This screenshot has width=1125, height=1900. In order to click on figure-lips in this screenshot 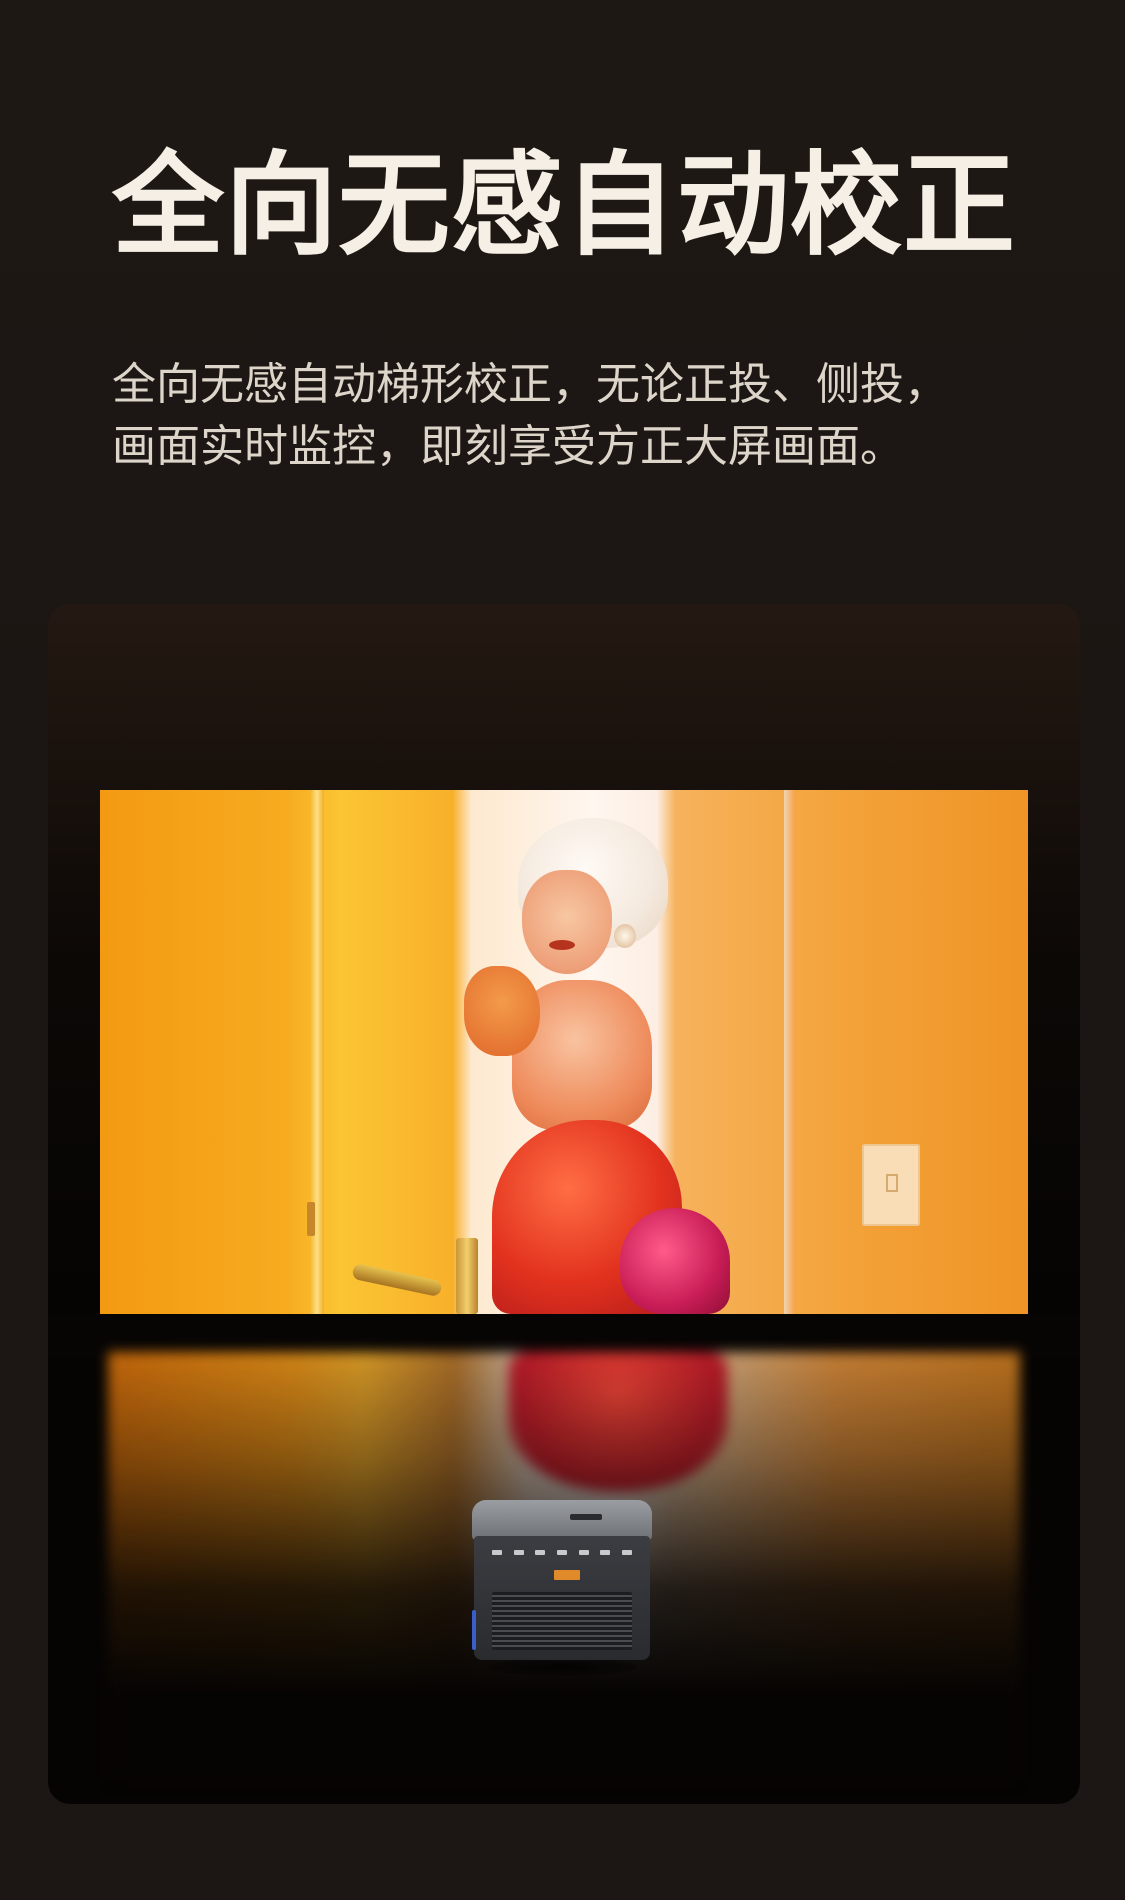, I will do `click(562, 945)`.